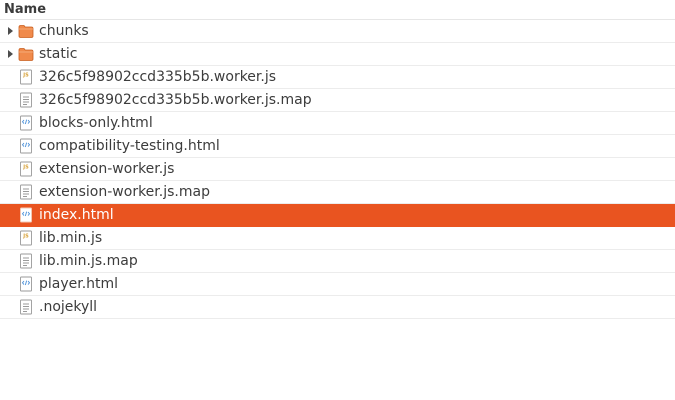 The width and height of the screenshot is (675, 400). I want to click on name-column-header: Name, so click(337, 10).